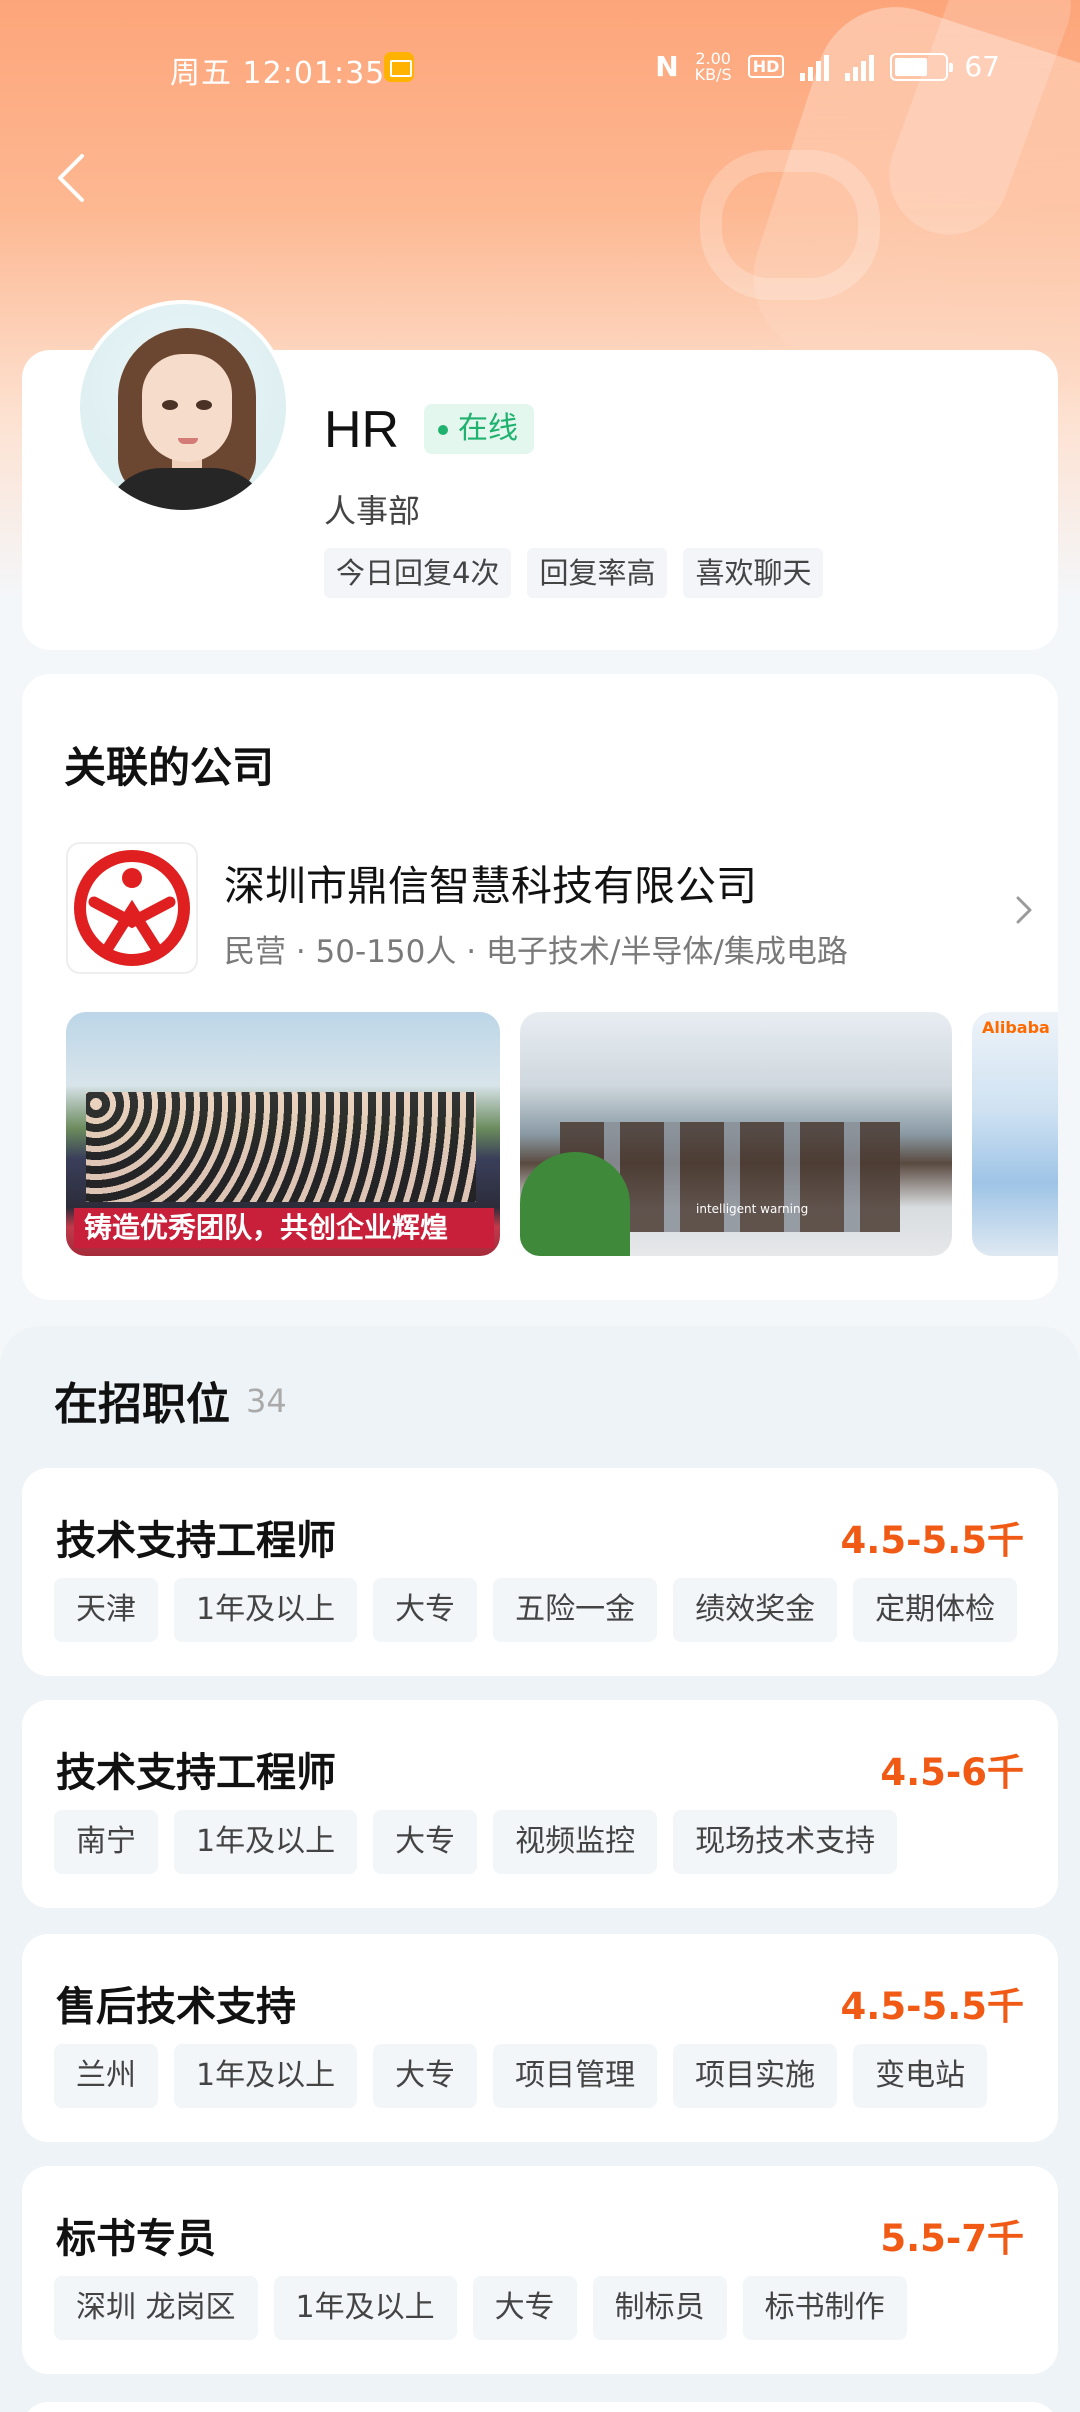 The width and height of the screenshot is (1080, 2412). I want to click on job-tag: 五险一金, so click(575, 1610).